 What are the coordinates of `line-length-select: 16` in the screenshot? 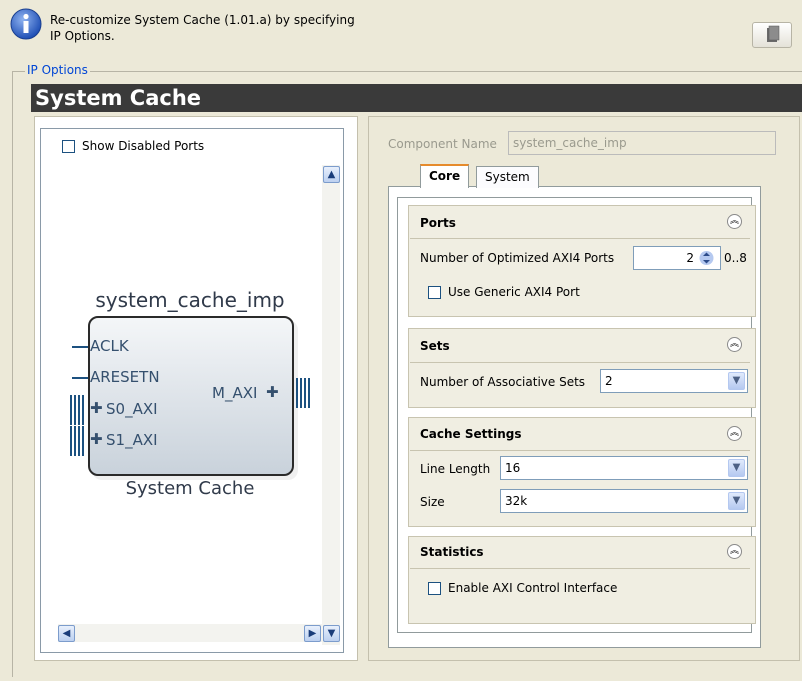 It's located at (624, 468).